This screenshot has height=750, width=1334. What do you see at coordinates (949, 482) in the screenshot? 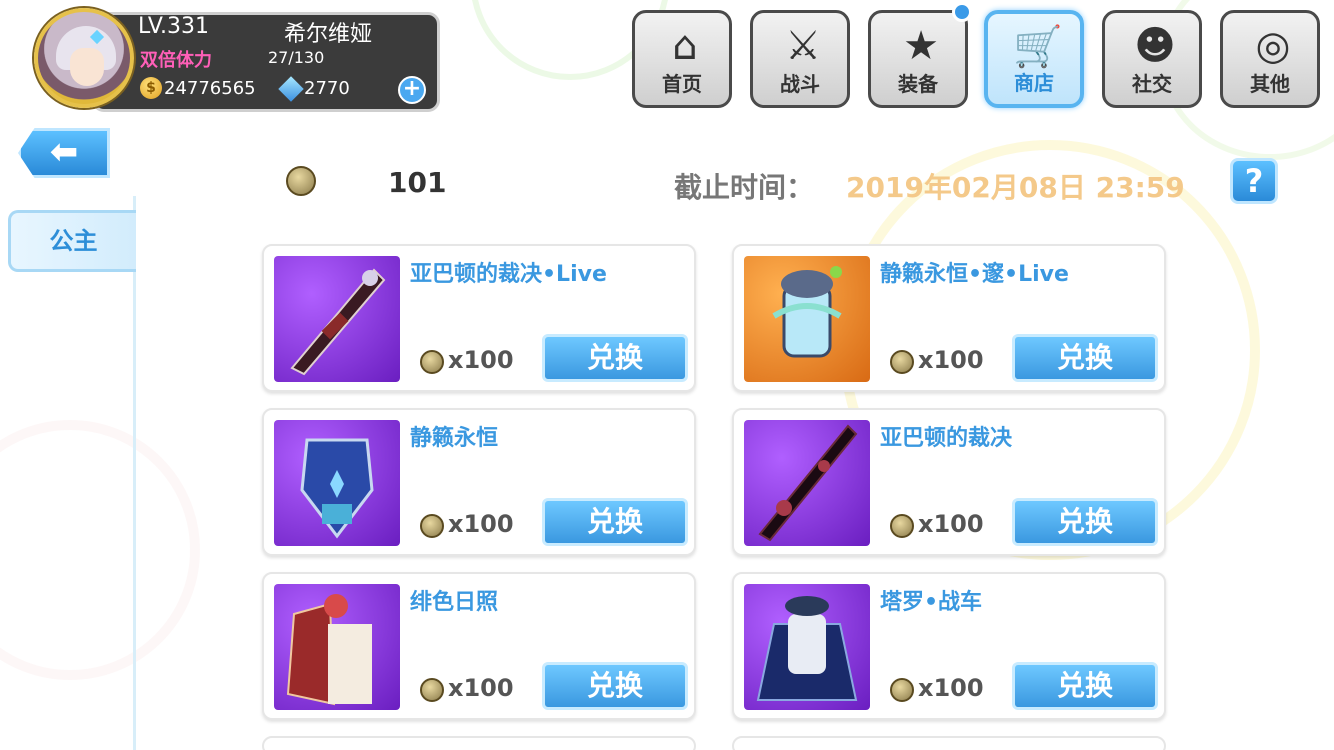
I see `shop-item-card: 亚巴顿的裁决 x100 兑换` at bounding box center [949, 482].